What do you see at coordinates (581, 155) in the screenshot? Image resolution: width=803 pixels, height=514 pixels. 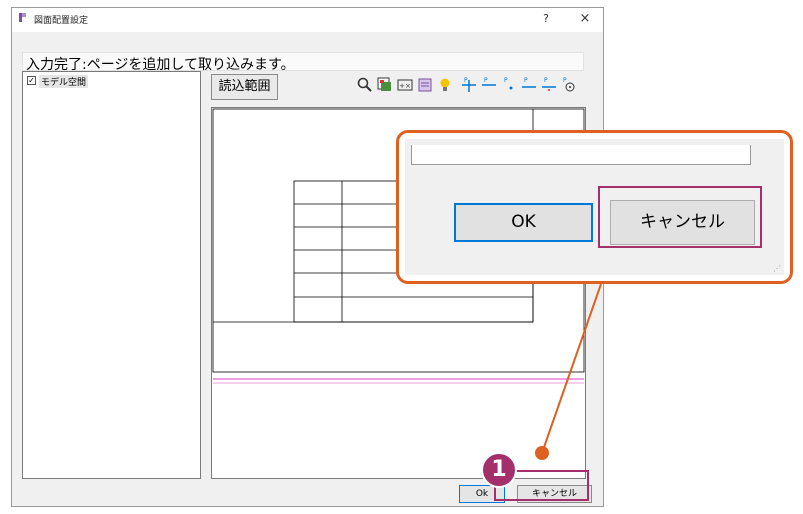 I see `zoom-preview-edge` at bounding box center [581, 155].